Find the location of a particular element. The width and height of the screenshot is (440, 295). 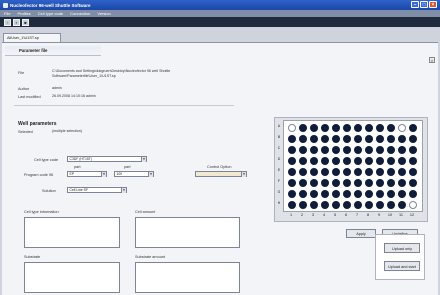

well-E2 is located at coordinates (303, 172).